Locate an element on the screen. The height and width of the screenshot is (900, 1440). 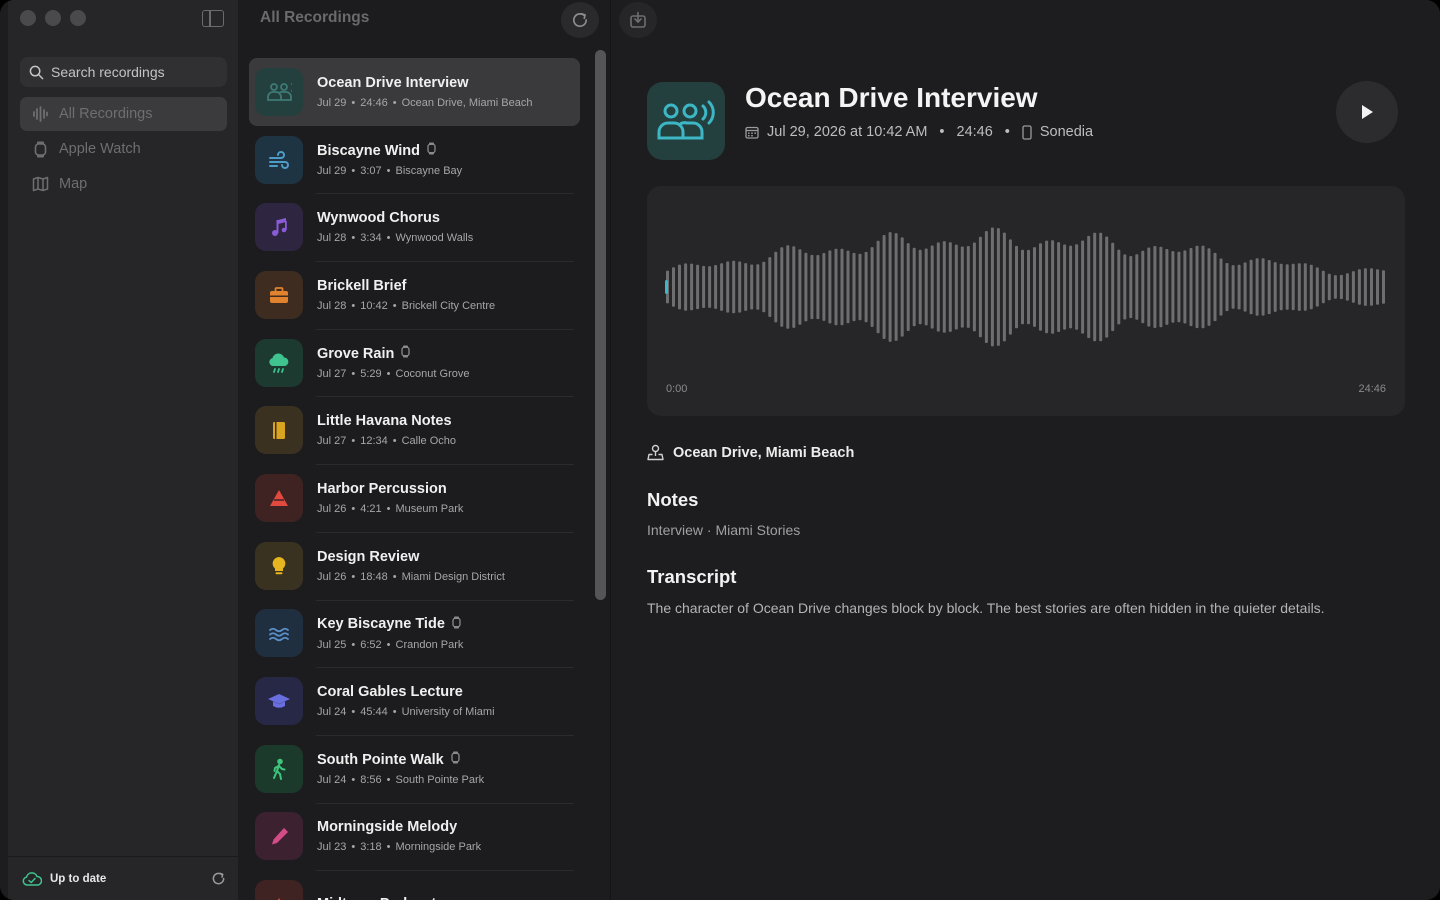
play-button is located at coordinates (1367, 112).